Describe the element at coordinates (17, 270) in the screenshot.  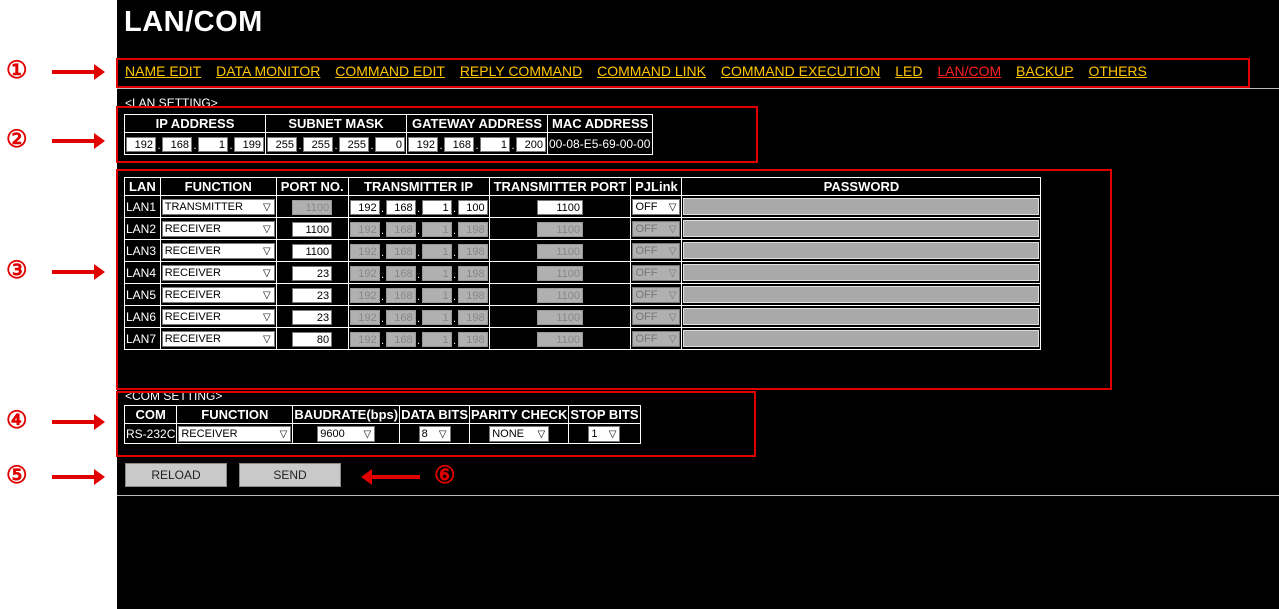
I see `callout-number-3: ③` at that location.